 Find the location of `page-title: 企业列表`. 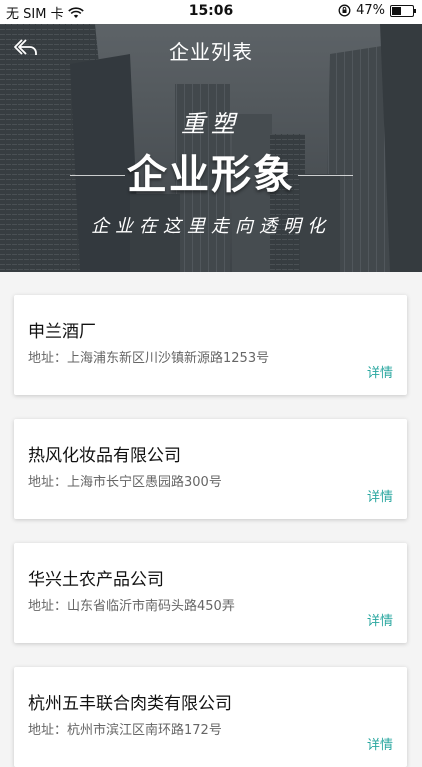

page-title: 企业列表 is located at coordinates (211, 52).